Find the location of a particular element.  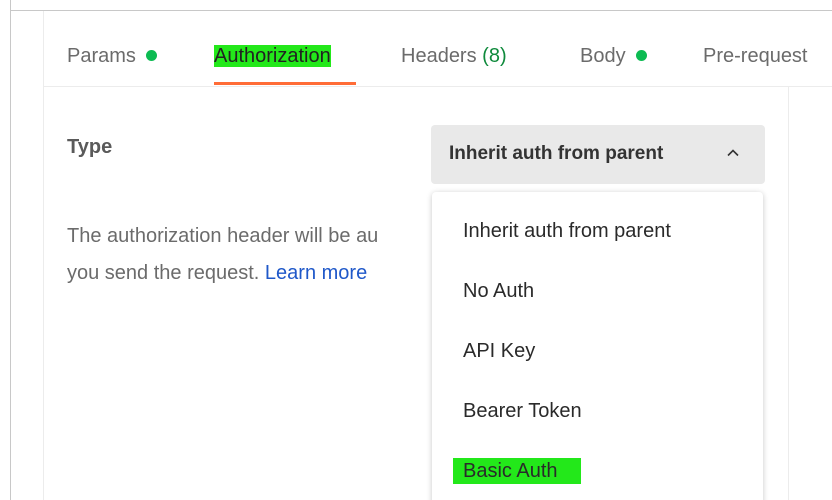

menu-item-basic-auth: Basic Auth is located at coordinates (517, 471).